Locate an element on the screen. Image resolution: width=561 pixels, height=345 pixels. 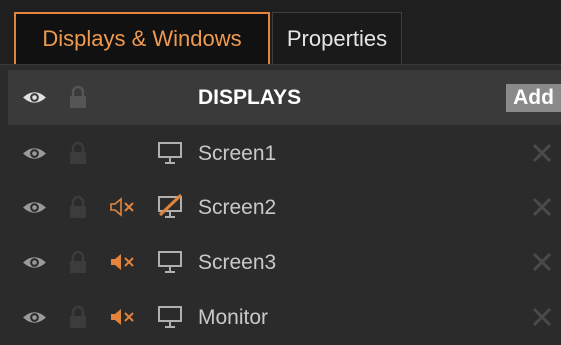
tab-displays-windows: Displays & Windows is located at coordinates (142, 38).